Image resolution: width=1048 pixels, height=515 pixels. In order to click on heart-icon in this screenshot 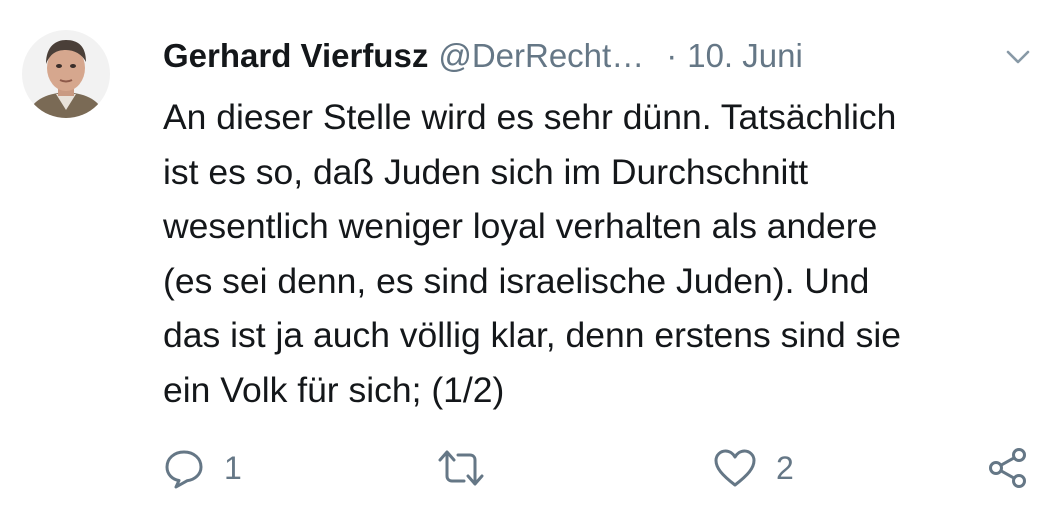, I will do `click(735, 468)`.